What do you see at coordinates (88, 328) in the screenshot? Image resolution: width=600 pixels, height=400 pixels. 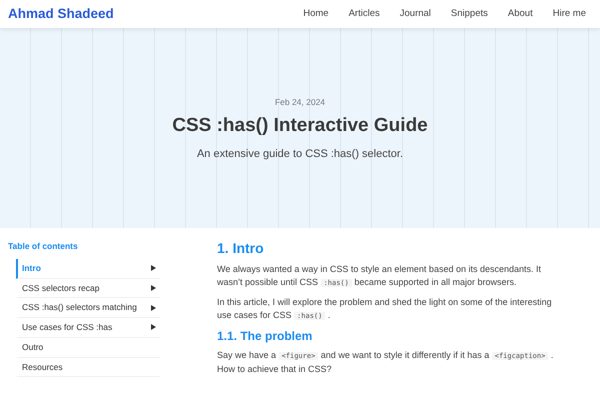 I see `toc-link: Use cases for CSS :has` at bounding box center [88, 328].